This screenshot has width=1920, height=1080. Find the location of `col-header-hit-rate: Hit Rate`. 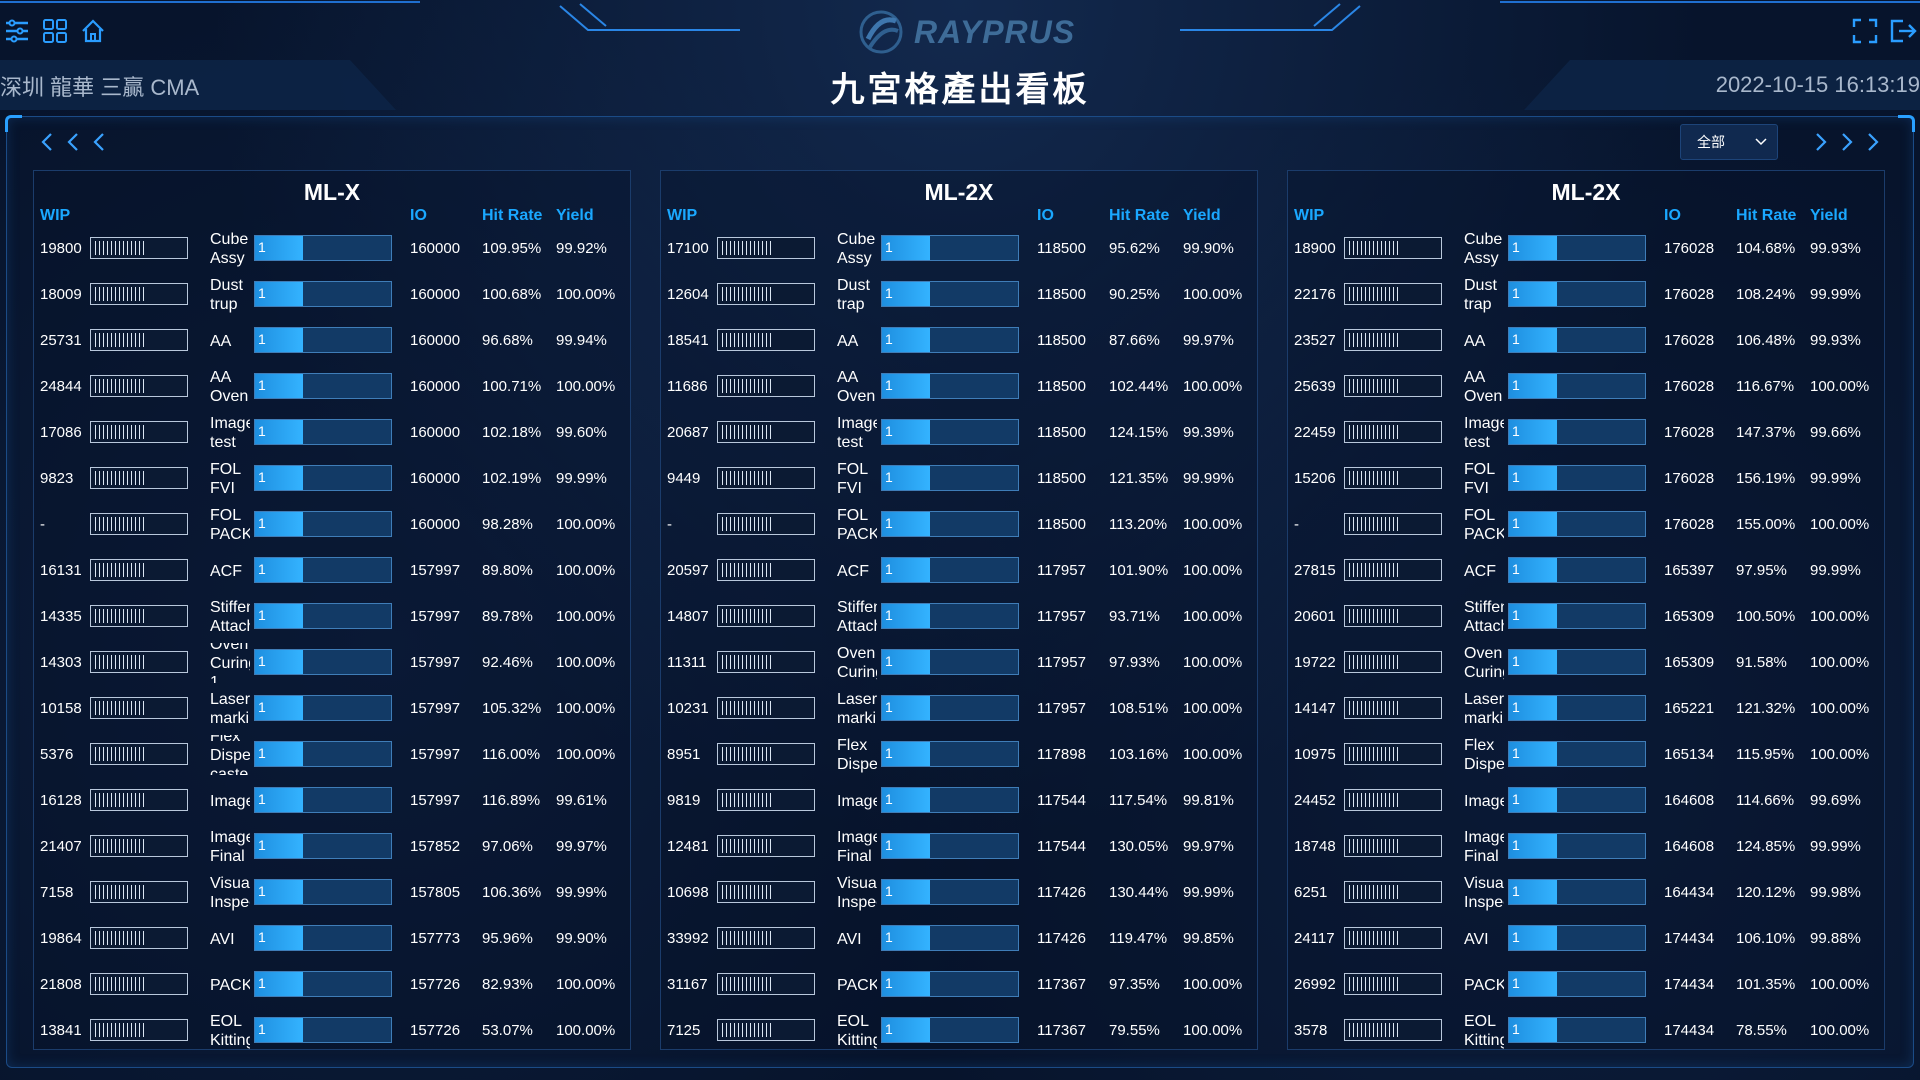

col-header-hit-rate: Hit Rate is located at coordinates (1766, 215).